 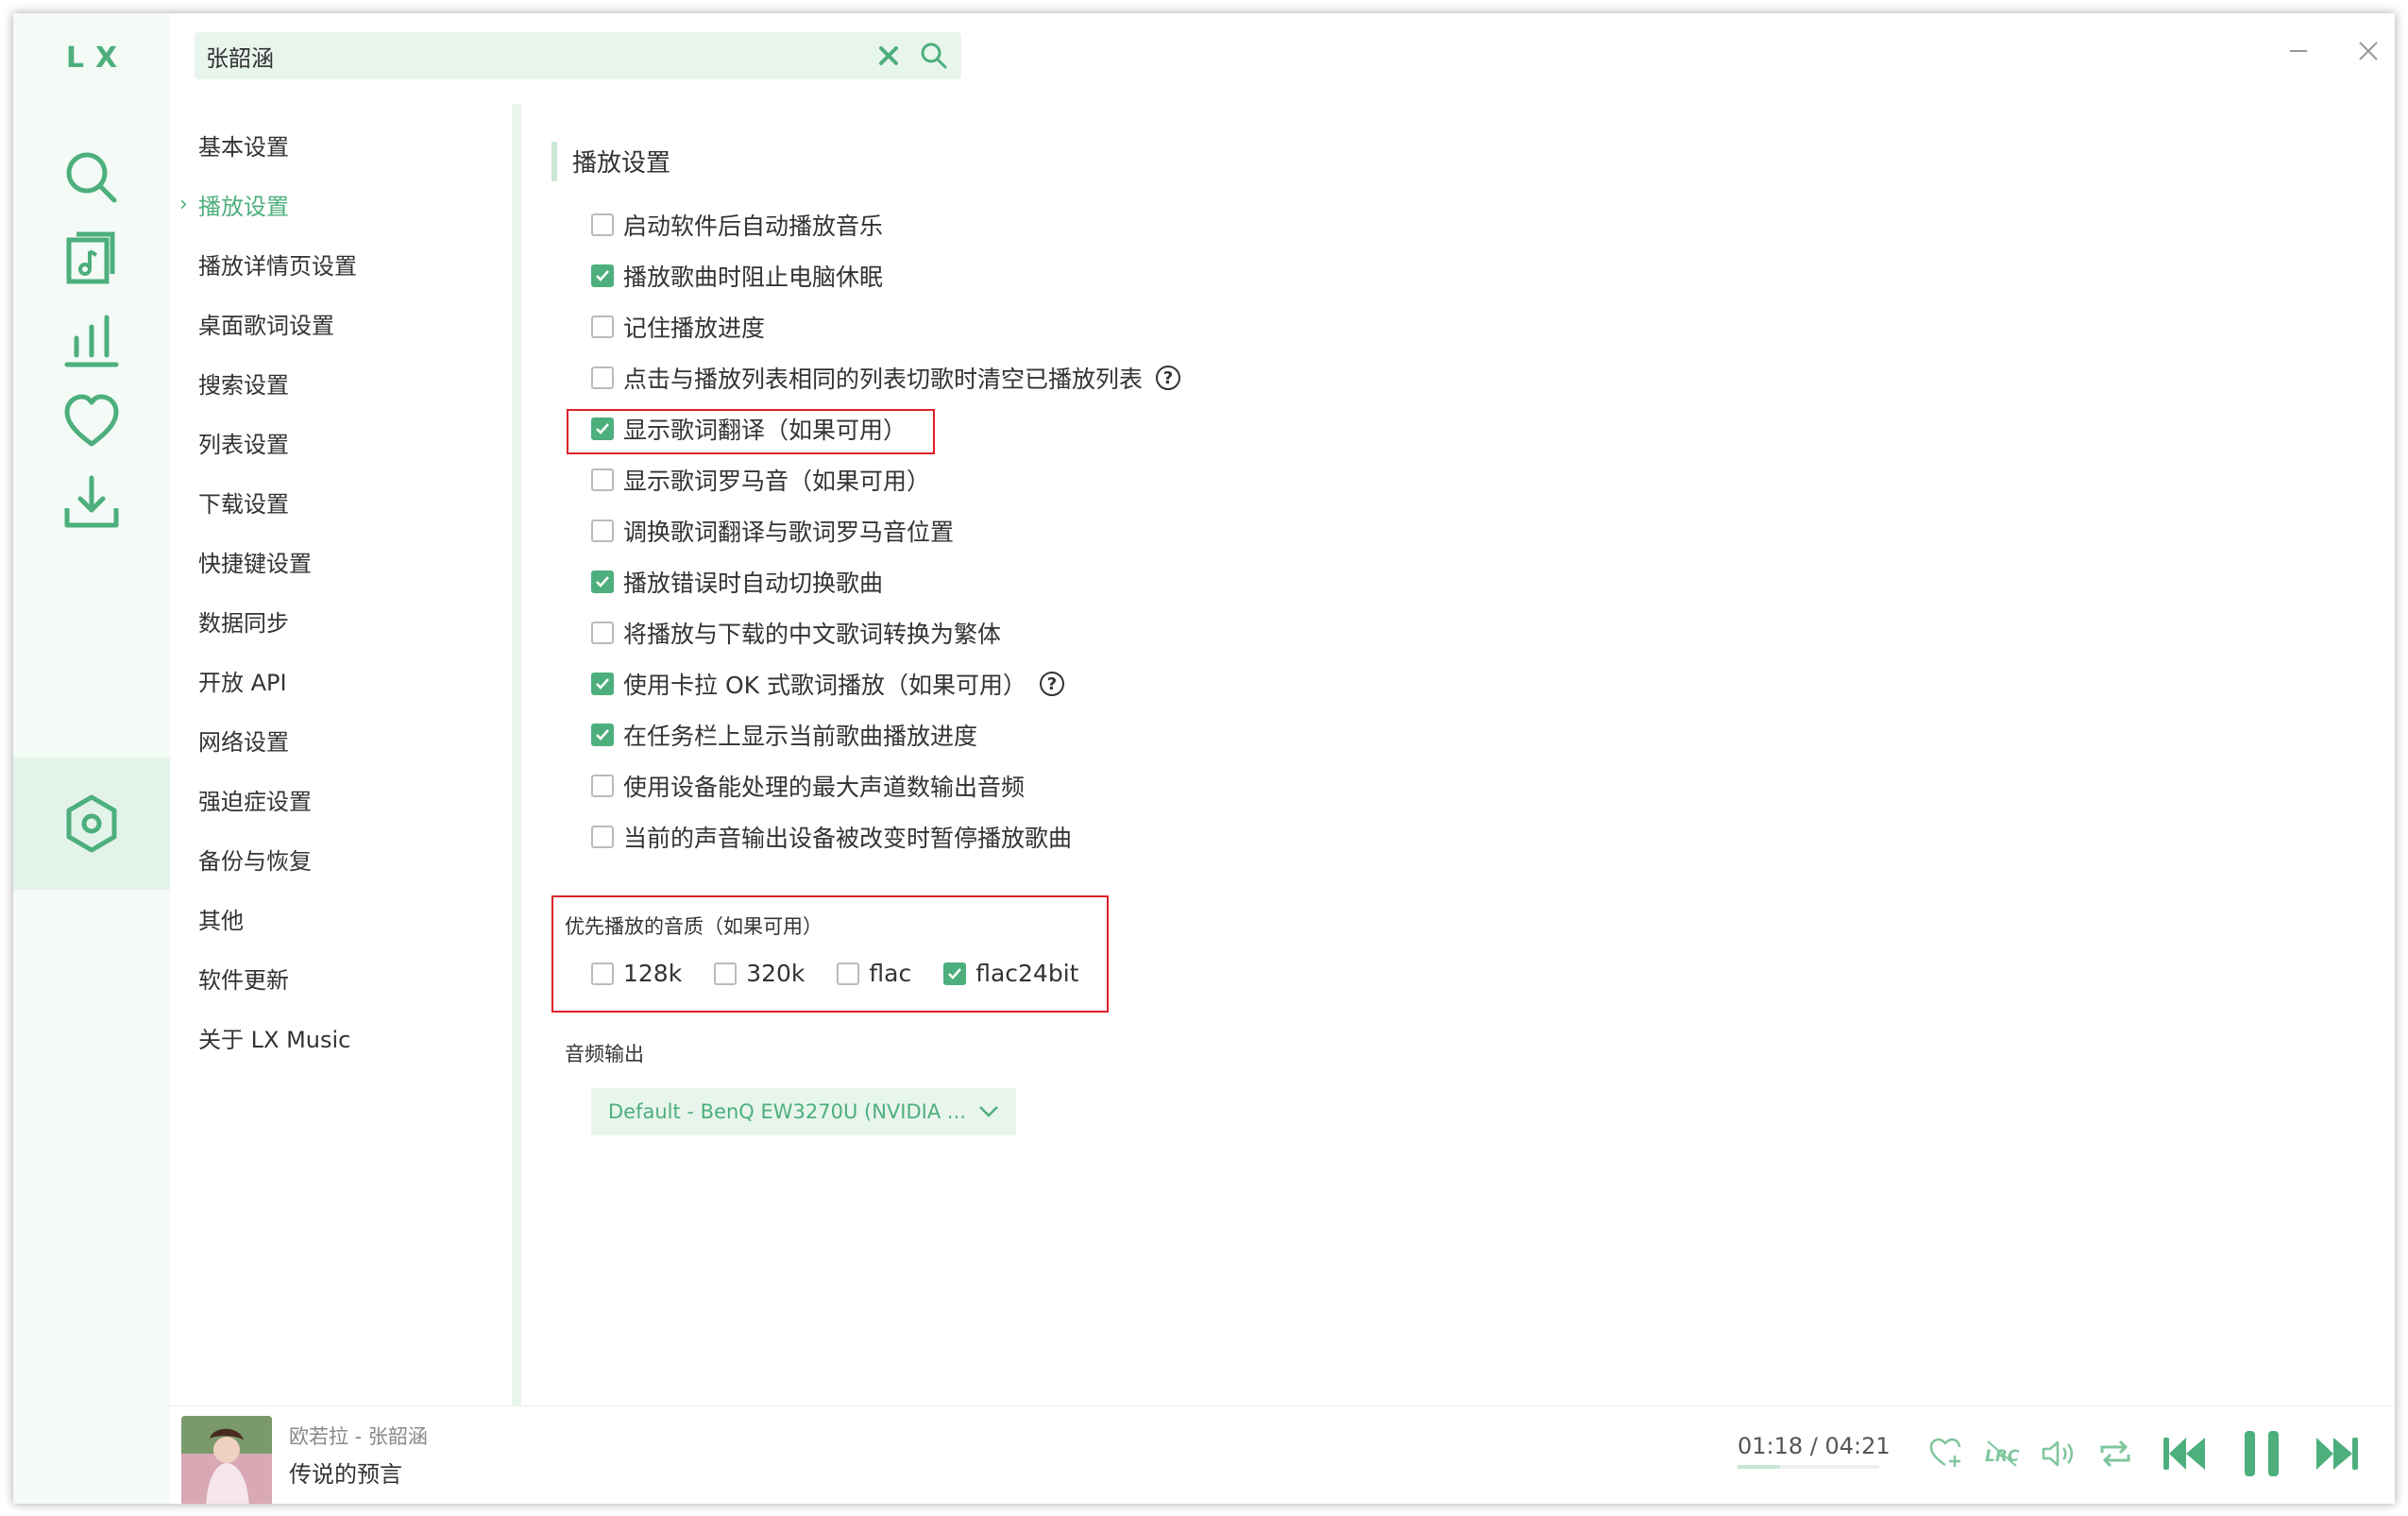 I want to click on repeat-mode-button, so click(x=2115, y=1454).